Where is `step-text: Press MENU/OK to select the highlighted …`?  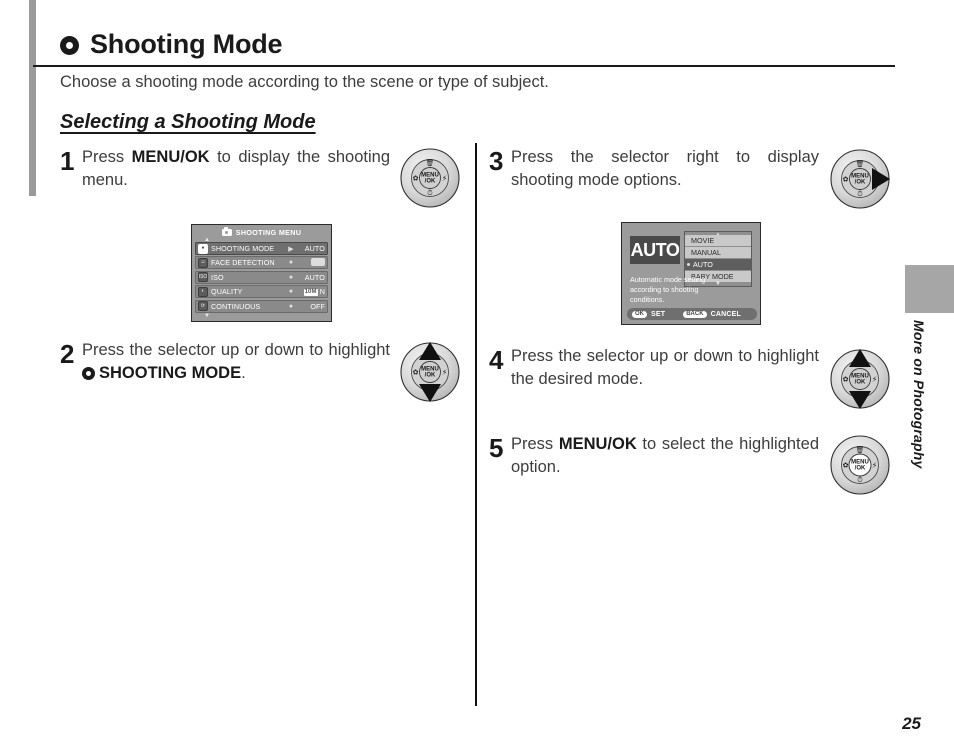
step-text: Press MENU/OK to select the highlighted … is located at coordinates (665, 456).